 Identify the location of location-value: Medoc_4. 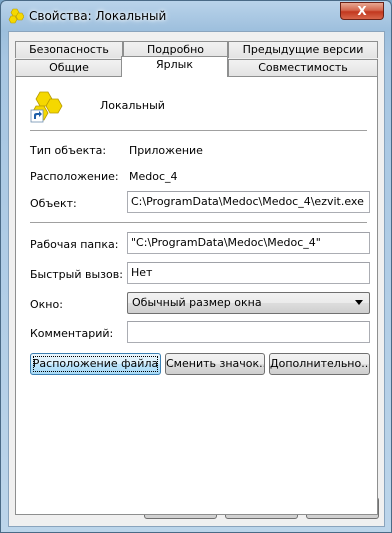
(153, 176).